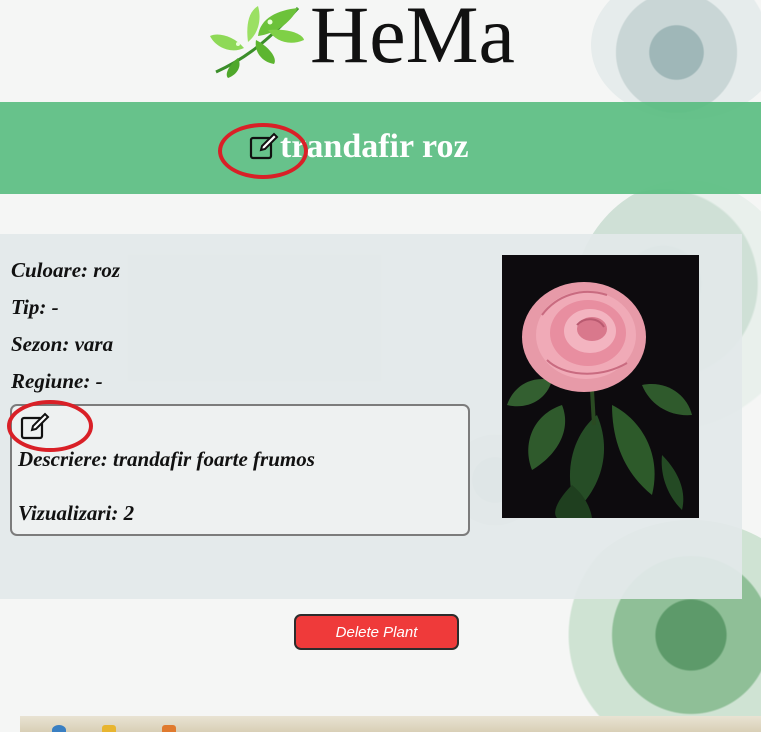  I want to click on bottom-strip, so click(390, 724).